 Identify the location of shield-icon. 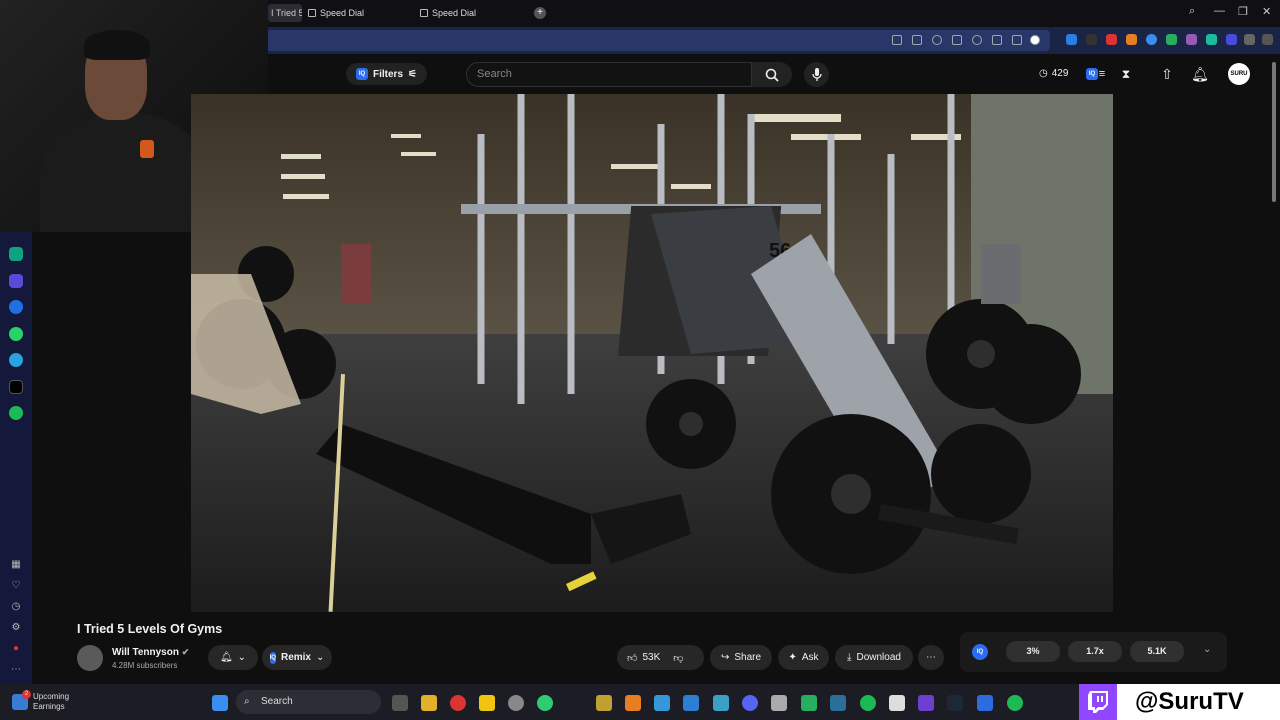
(937, 40).